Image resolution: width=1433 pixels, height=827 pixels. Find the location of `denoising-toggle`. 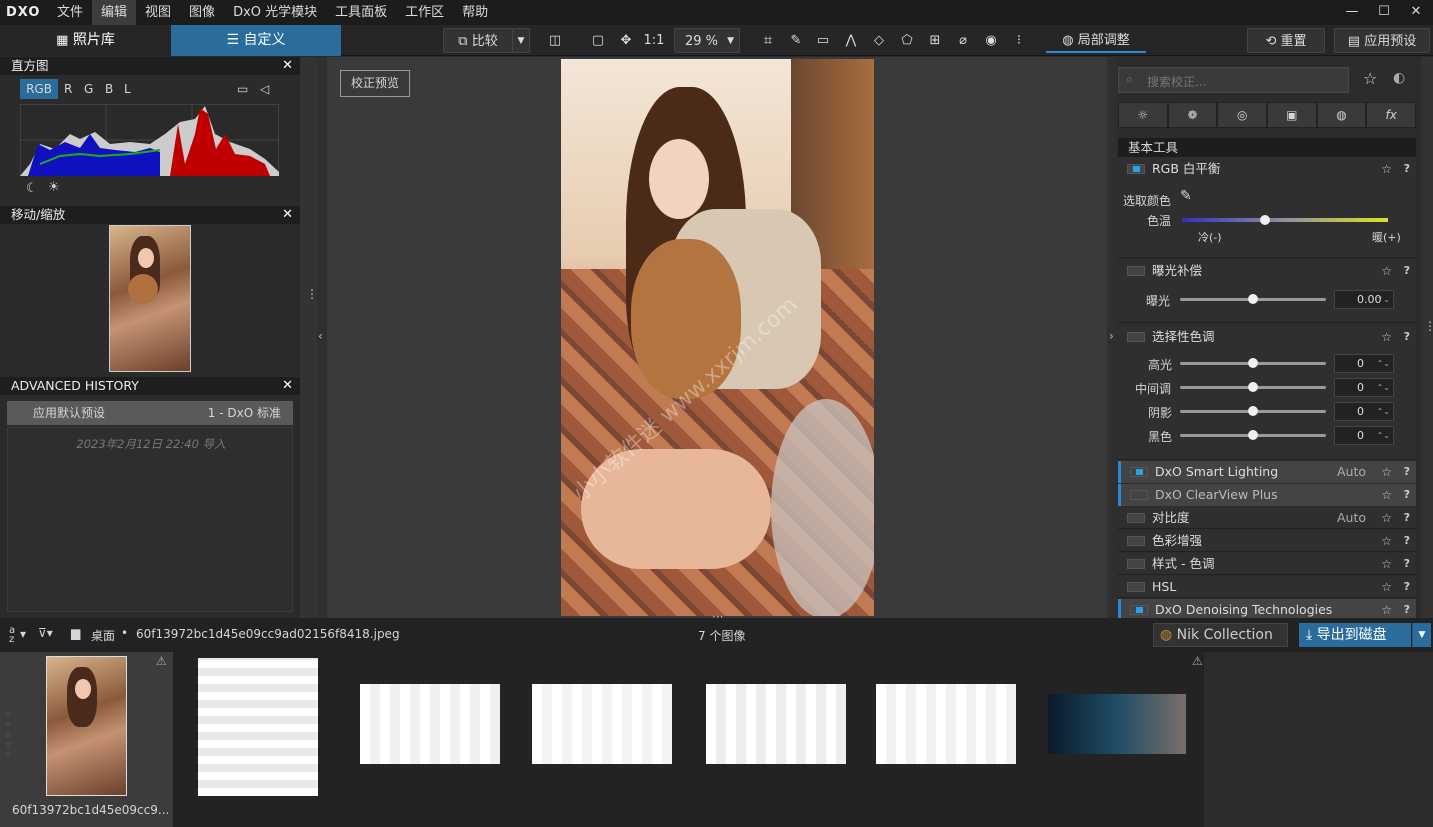

denoising-toggle is located at coordinates (1139, 610).